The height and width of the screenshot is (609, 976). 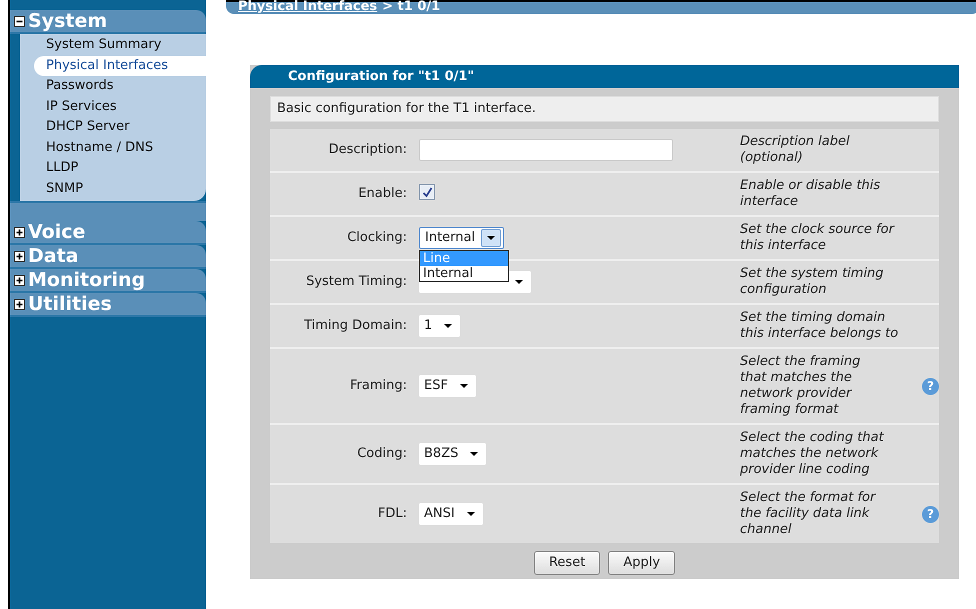 I want to click on field-label: Timing Domain:, so click(x=355, y=326).